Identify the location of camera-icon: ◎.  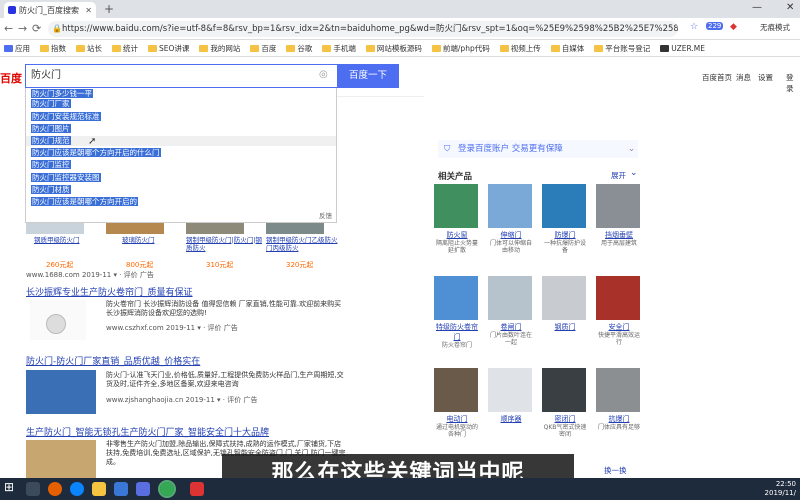
(323, 74).